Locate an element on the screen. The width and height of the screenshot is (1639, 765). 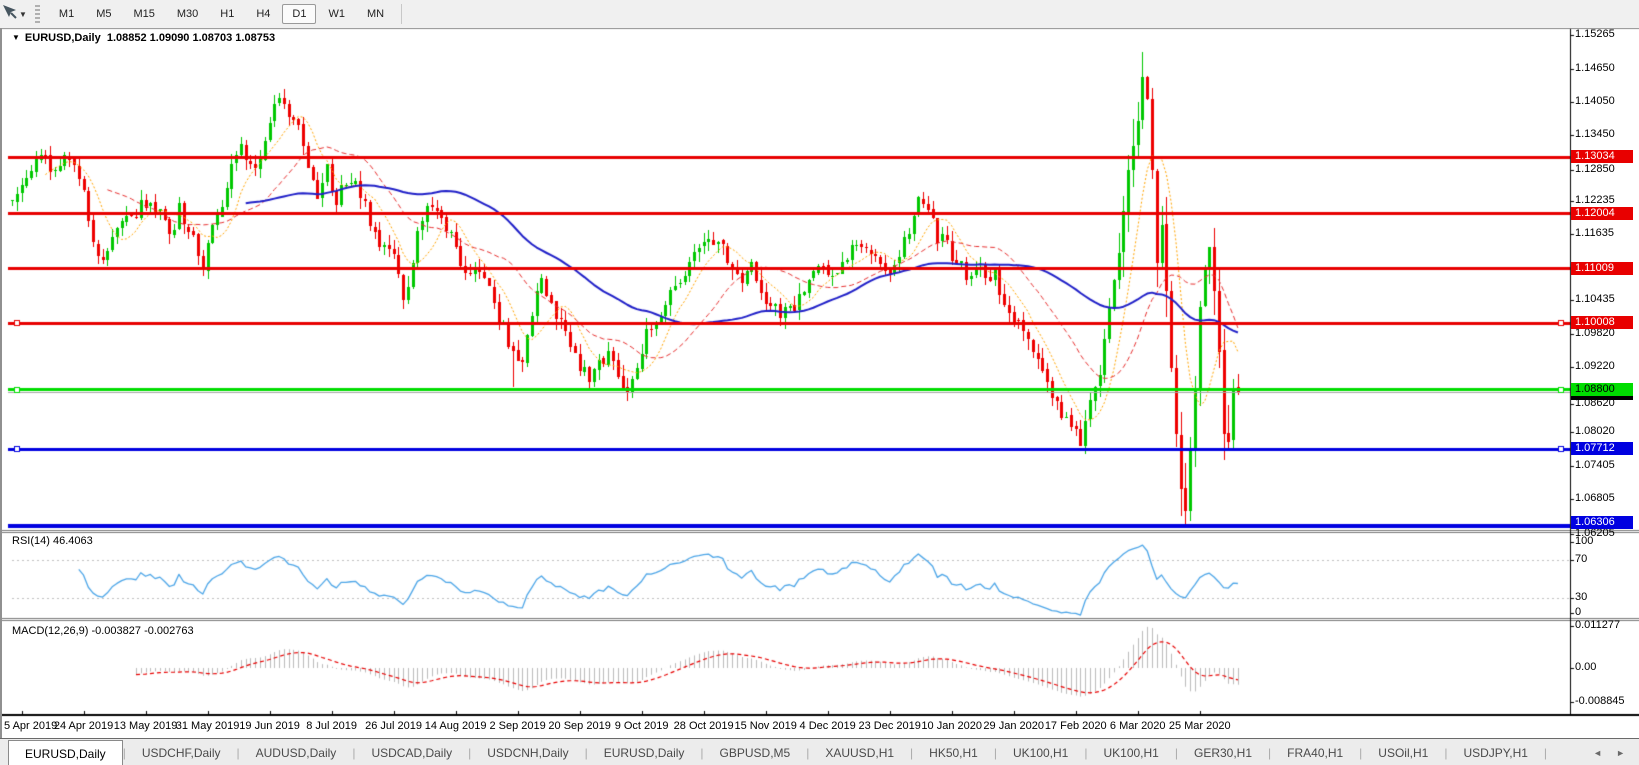
tab-scroll-right-icon: ► is located at coordinates (1620, 753).